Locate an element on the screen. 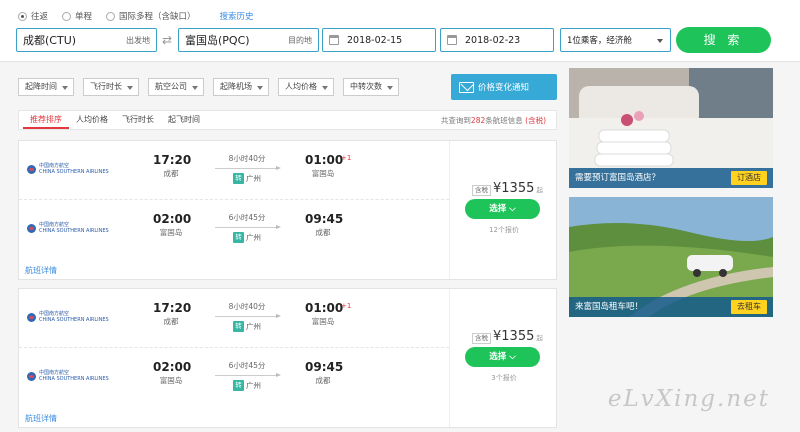  filter-transfers: 中转次数 is located at coordinates (371, 87).